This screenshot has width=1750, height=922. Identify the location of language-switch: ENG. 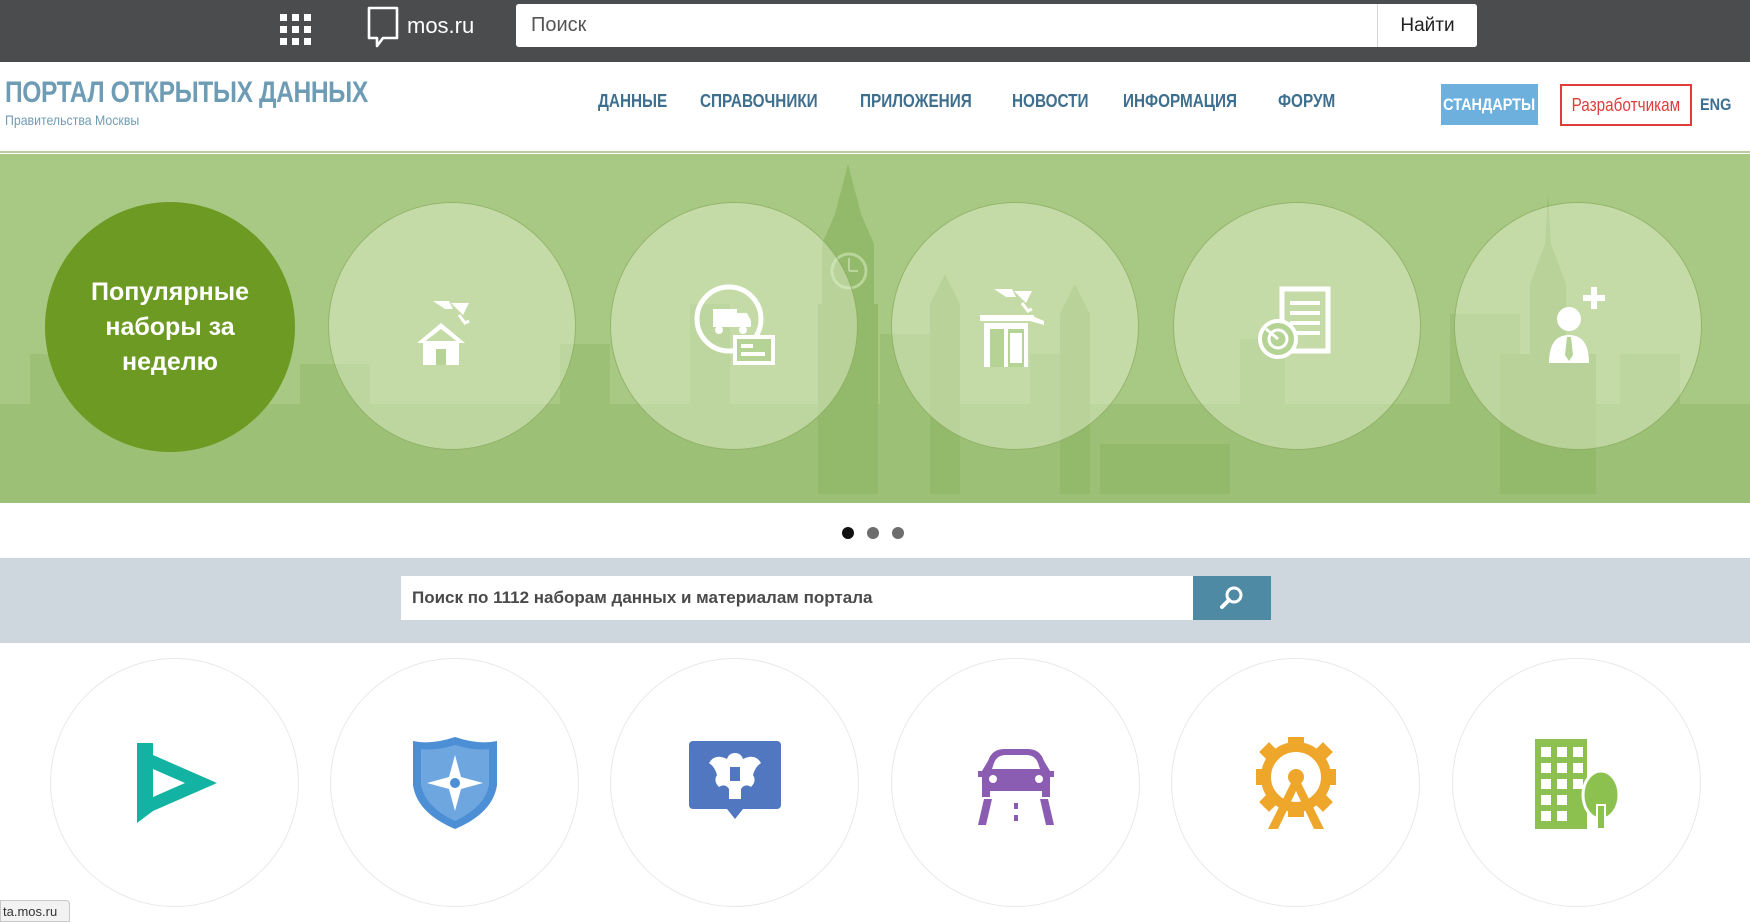
(1718, 105).